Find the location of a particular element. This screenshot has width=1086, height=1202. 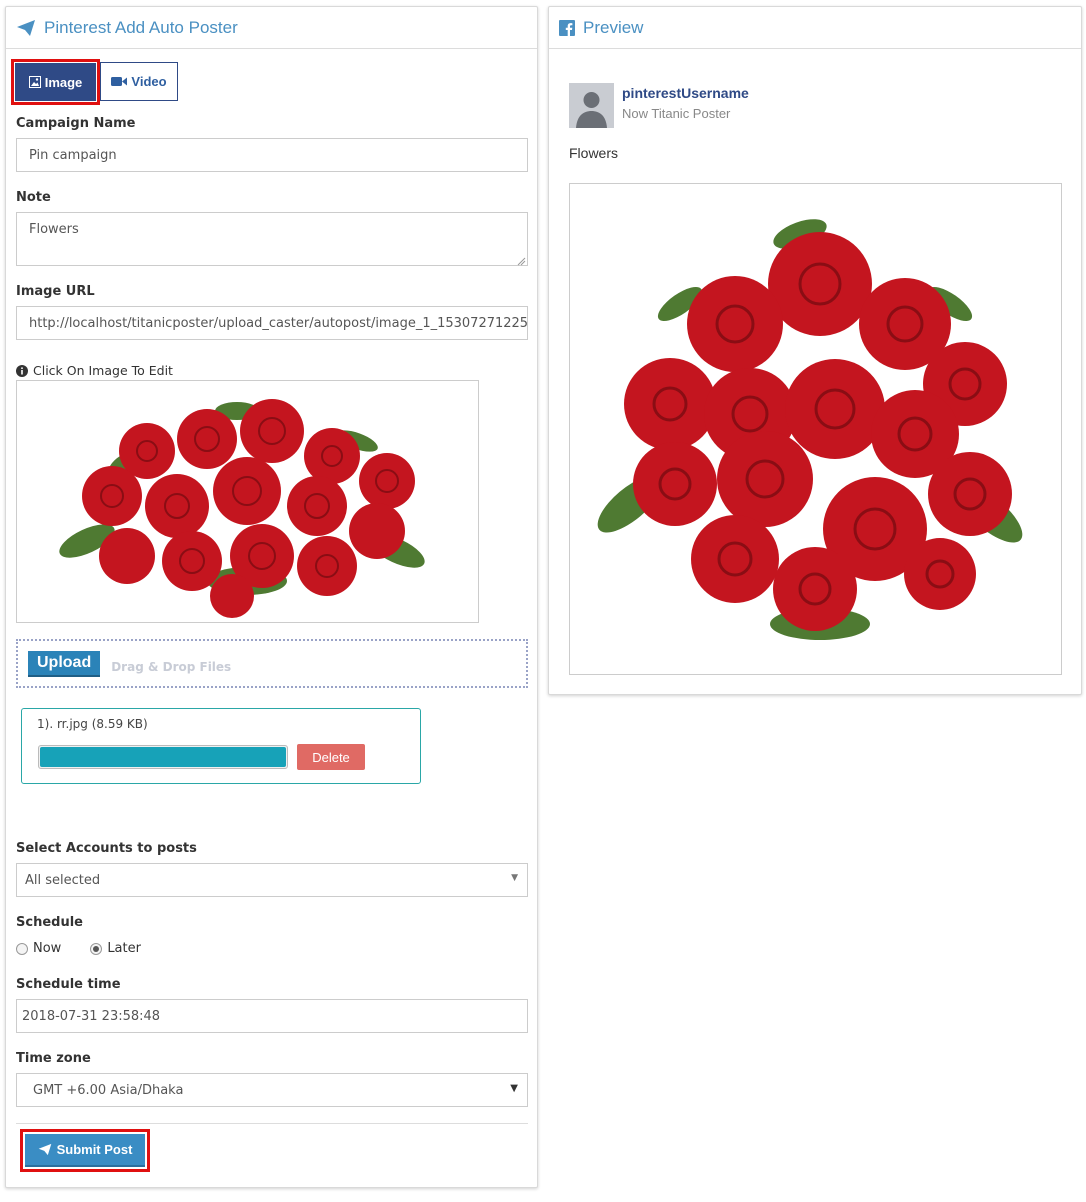

accounts-label: Select Accounts to posts is located at coordinates (106, 848).